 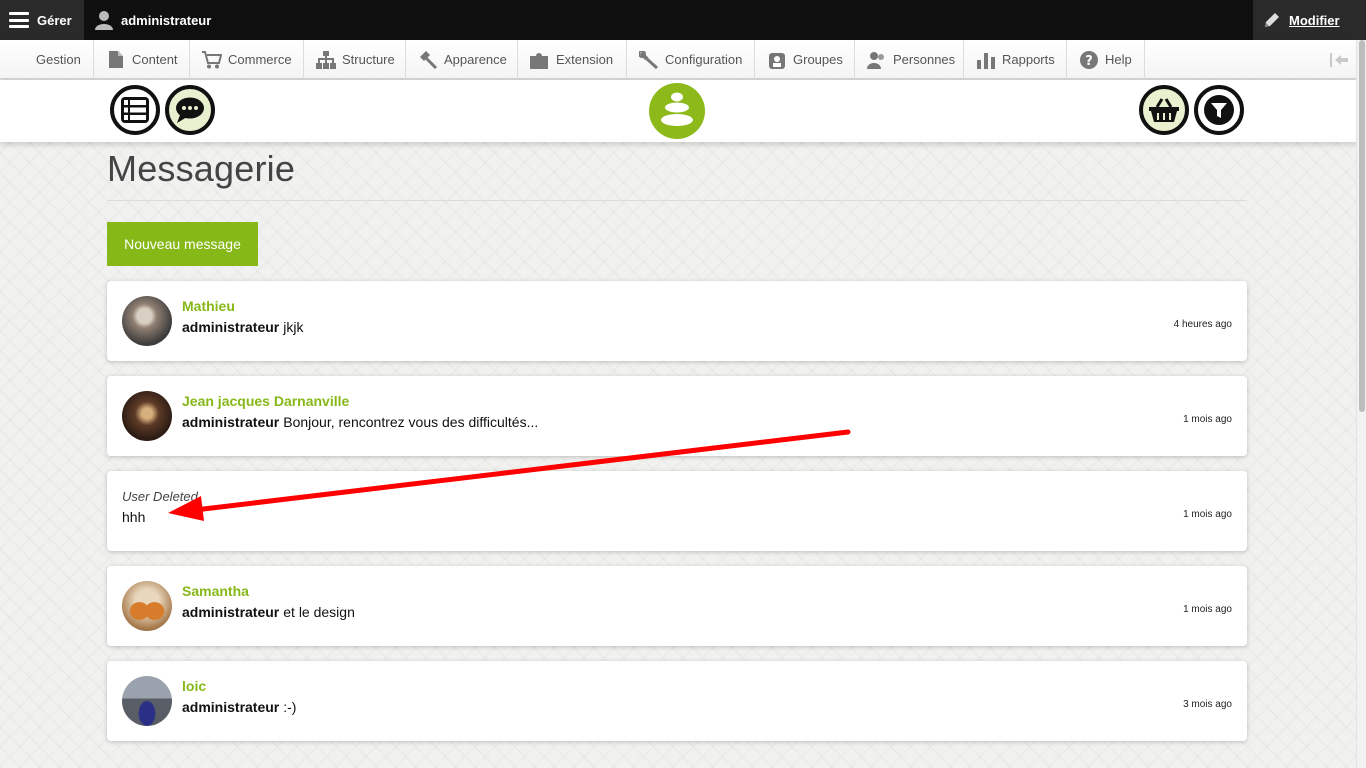 I want to click on message-preview: administrateur:-), so click(x=239, y=707).